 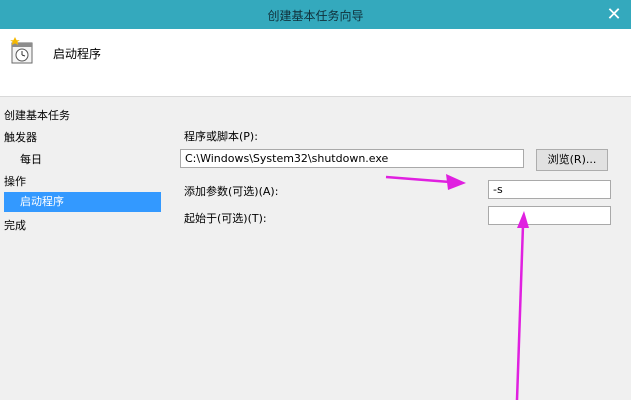 I want to click on close-icon: ✕, so click(x=614, y=14).